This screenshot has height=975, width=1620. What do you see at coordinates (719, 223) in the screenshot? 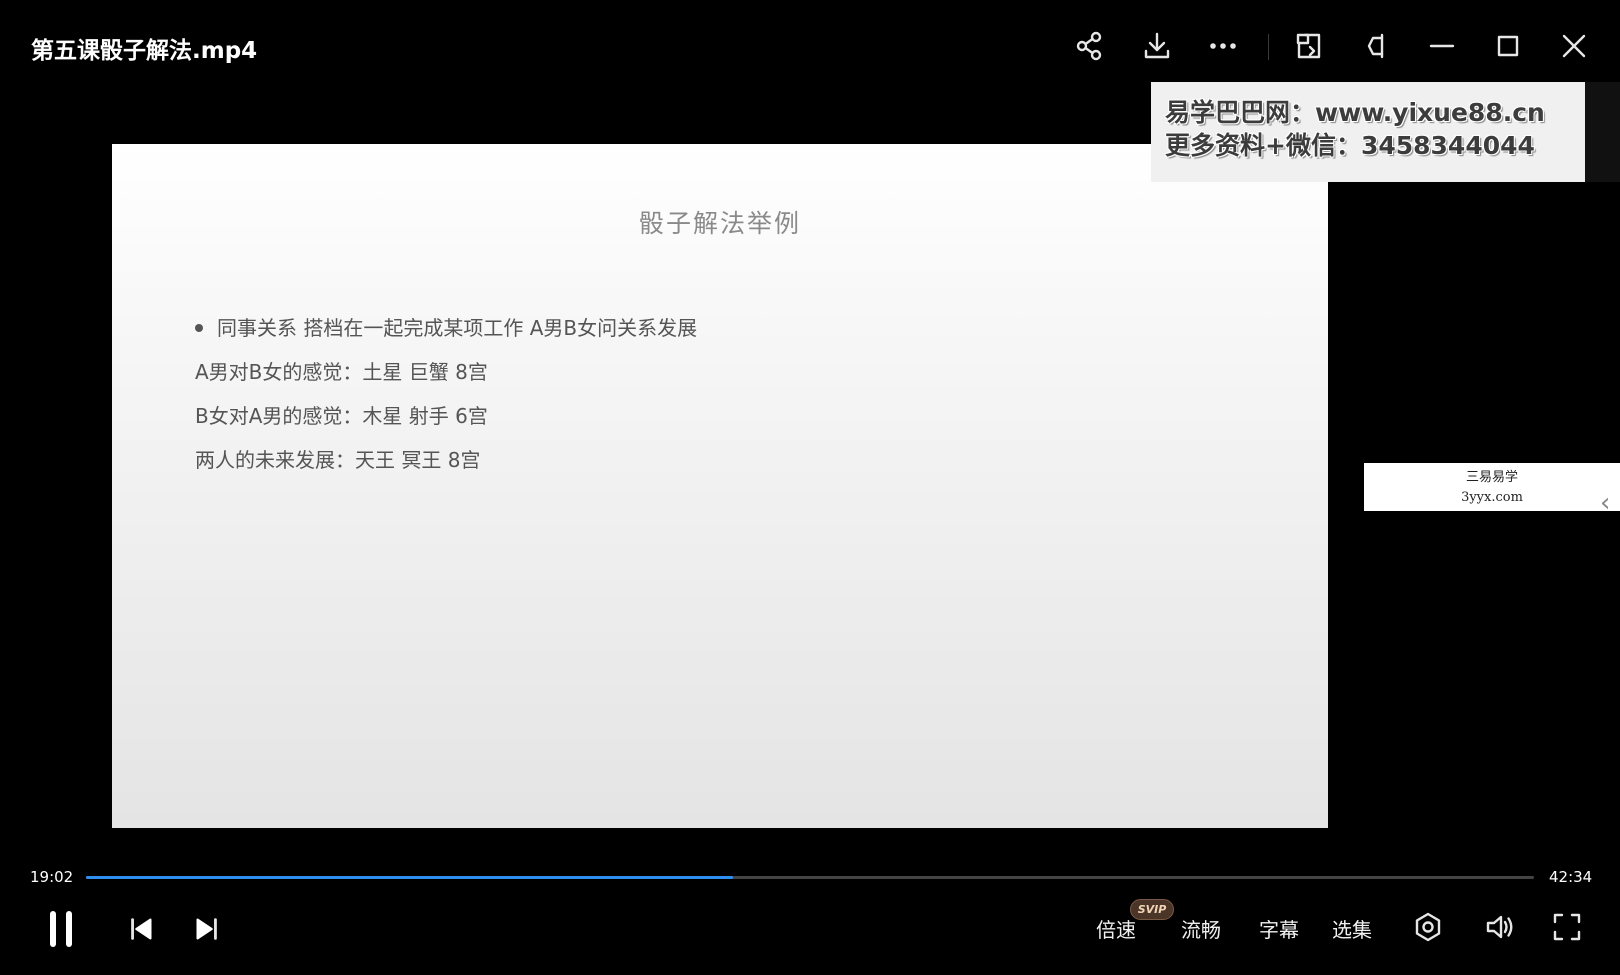
I see `slide-title: 骰子解法举例` at bounding box center [719, 223].